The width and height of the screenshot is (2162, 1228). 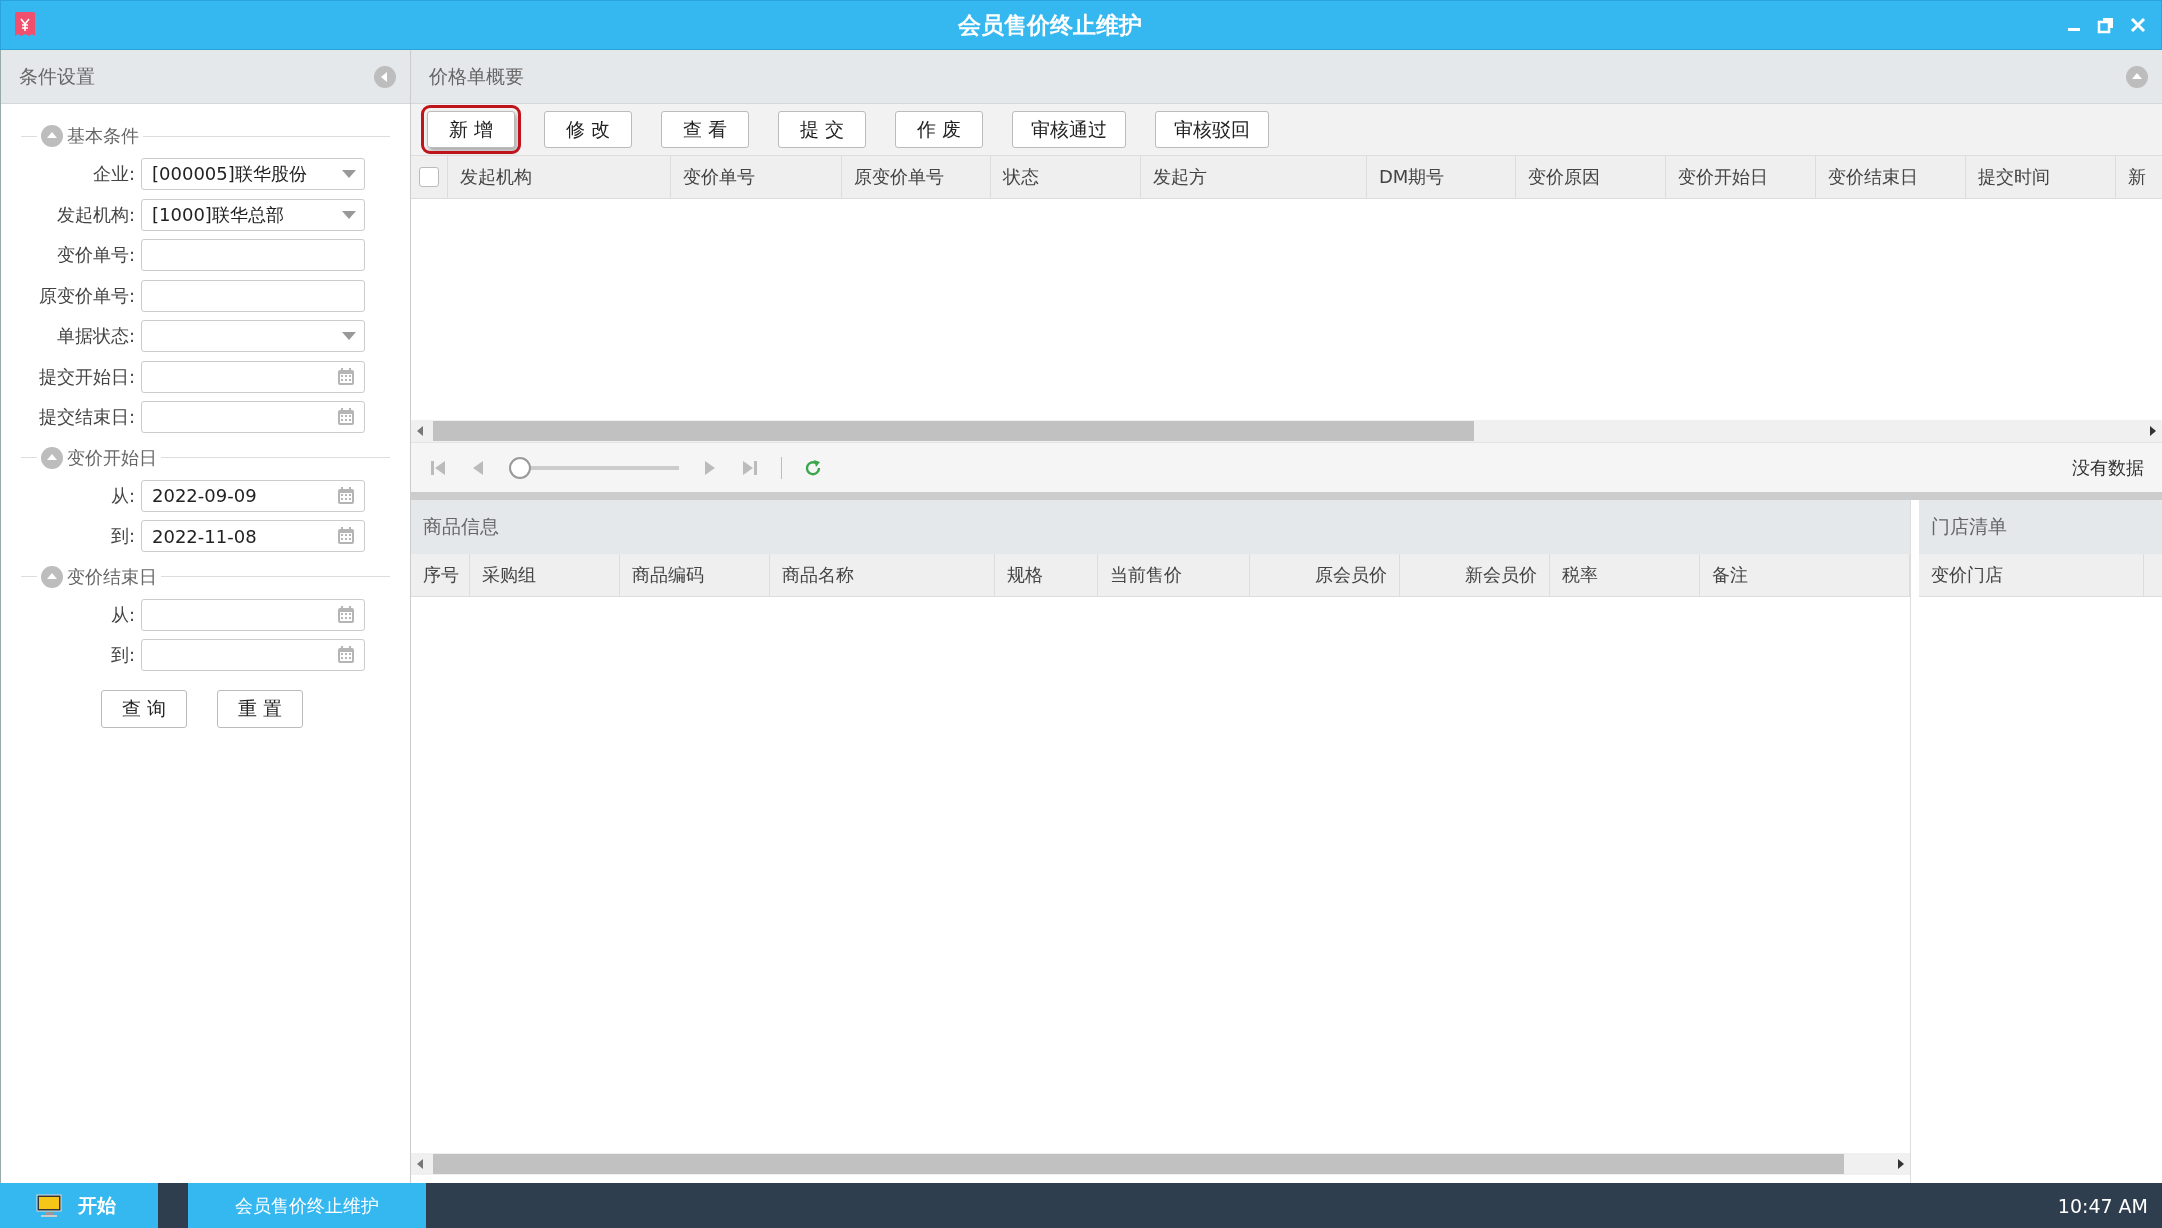 I want to click on slider-thumb, so click(x=520, y=467).